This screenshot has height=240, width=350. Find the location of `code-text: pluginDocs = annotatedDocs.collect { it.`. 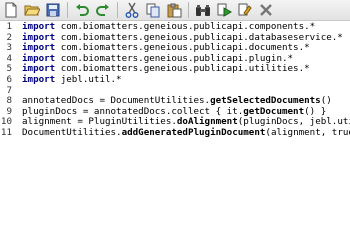

code-text: pluginDocs = annotatedDocs.collect { it. is located at coordinates (133, 111).